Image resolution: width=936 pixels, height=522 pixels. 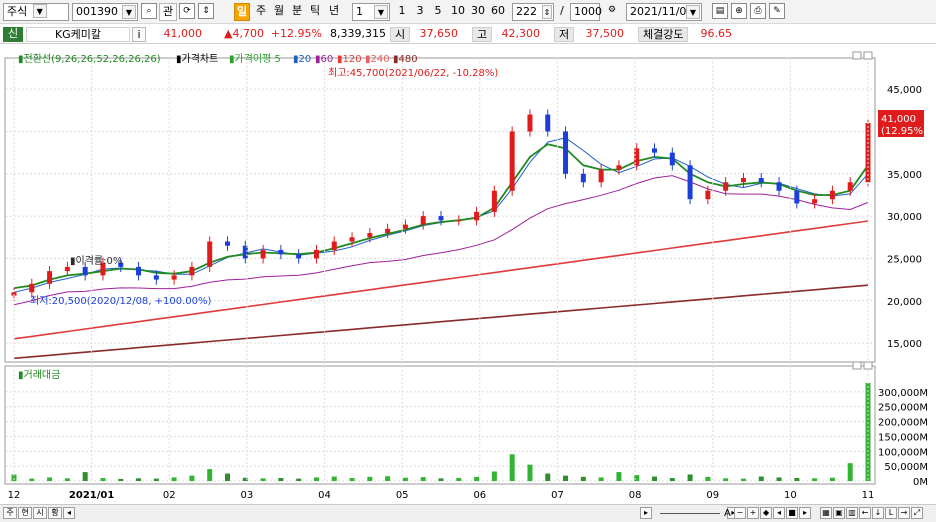 What do you see at coordinates (402, 12) in the screenshot?
I see `interval-1-button: 1` at bounding box center [402, 12].